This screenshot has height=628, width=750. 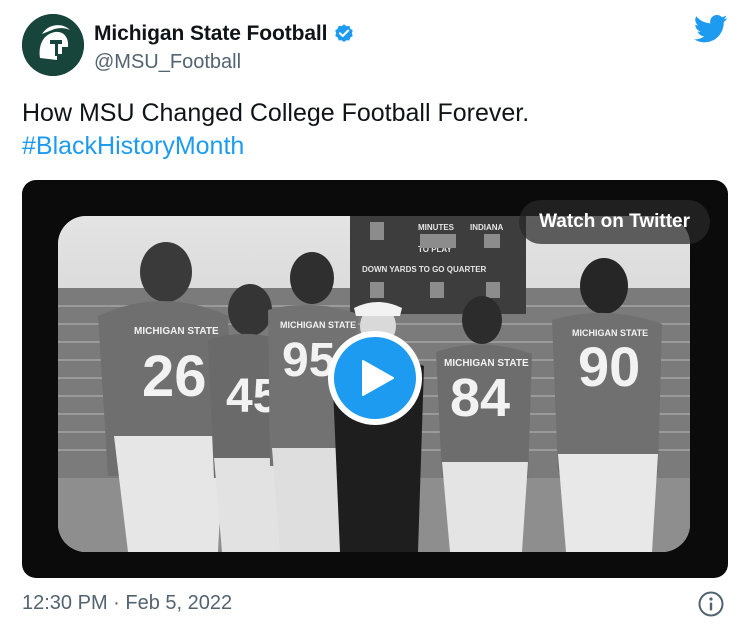 What do you see at coordinates (609, 366) in the screenshot?
I see `jersey-number: 90` at bounding box center [609, 366].